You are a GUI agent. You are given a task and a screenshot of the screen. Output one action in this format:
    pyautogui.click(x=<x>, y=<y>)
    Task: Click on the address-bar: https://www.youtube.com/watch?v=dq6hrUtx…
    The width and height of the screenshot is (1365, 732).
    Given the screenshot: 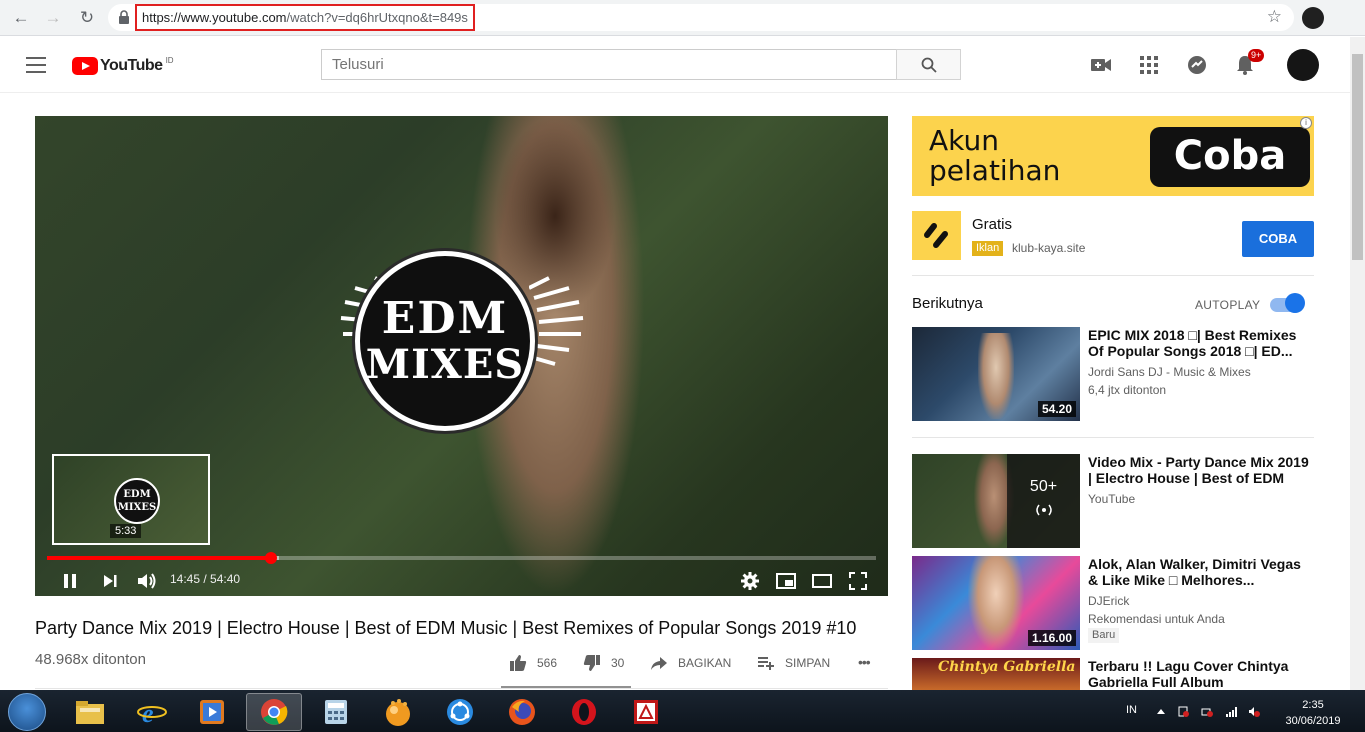 What is the action you would take?
    pyautogui.click(x=701, y=17)
    